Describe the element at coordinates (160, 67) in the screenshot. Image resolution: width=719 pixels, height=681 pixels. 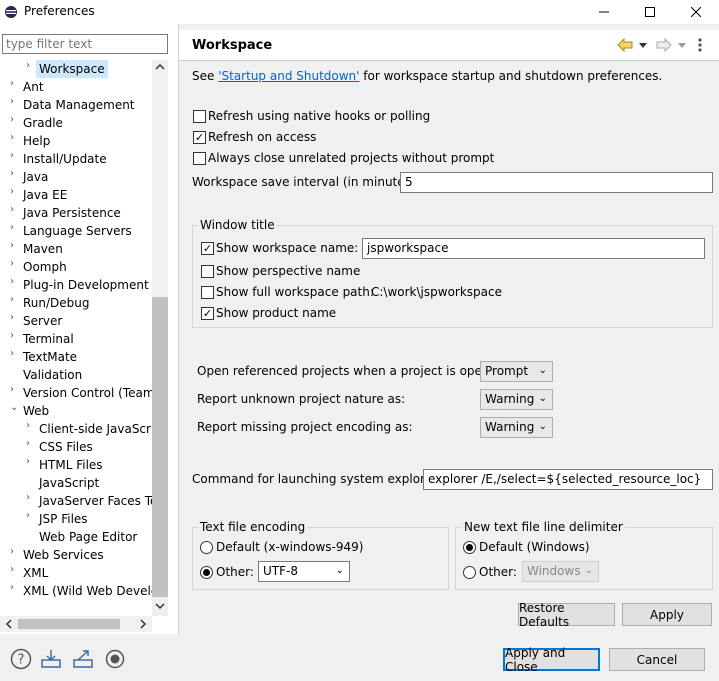
I see `scroll-up-icon` at that location.